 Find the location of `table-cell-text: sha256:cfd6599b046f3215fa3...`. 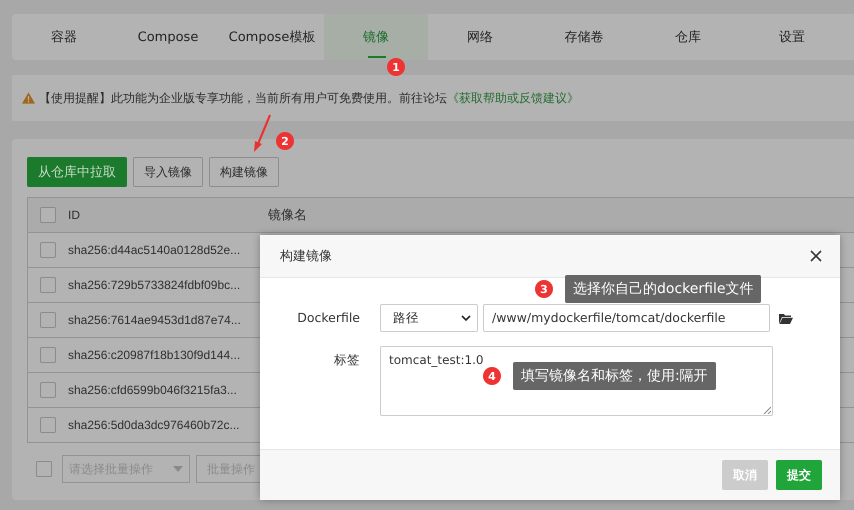

table-cell-text: sha256:cfd6599b046f3215fa3... is located at coordinates (153, 390).